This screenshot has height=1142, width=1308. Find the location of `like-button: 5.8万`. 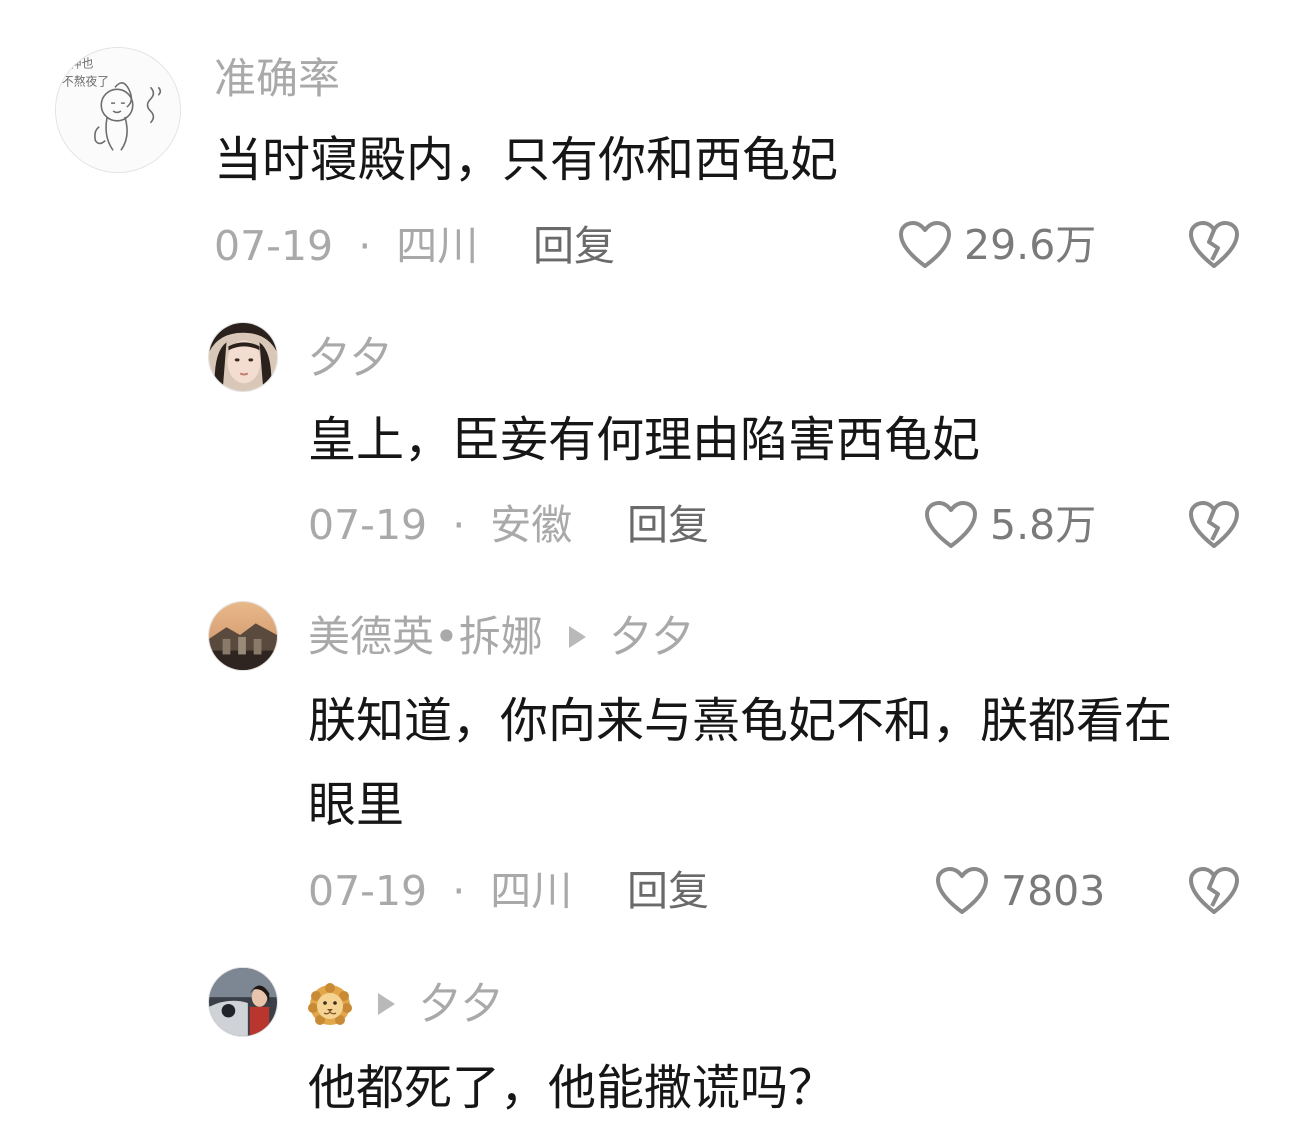

like-button: 5.8万 is located at coordinates (1010, 525).